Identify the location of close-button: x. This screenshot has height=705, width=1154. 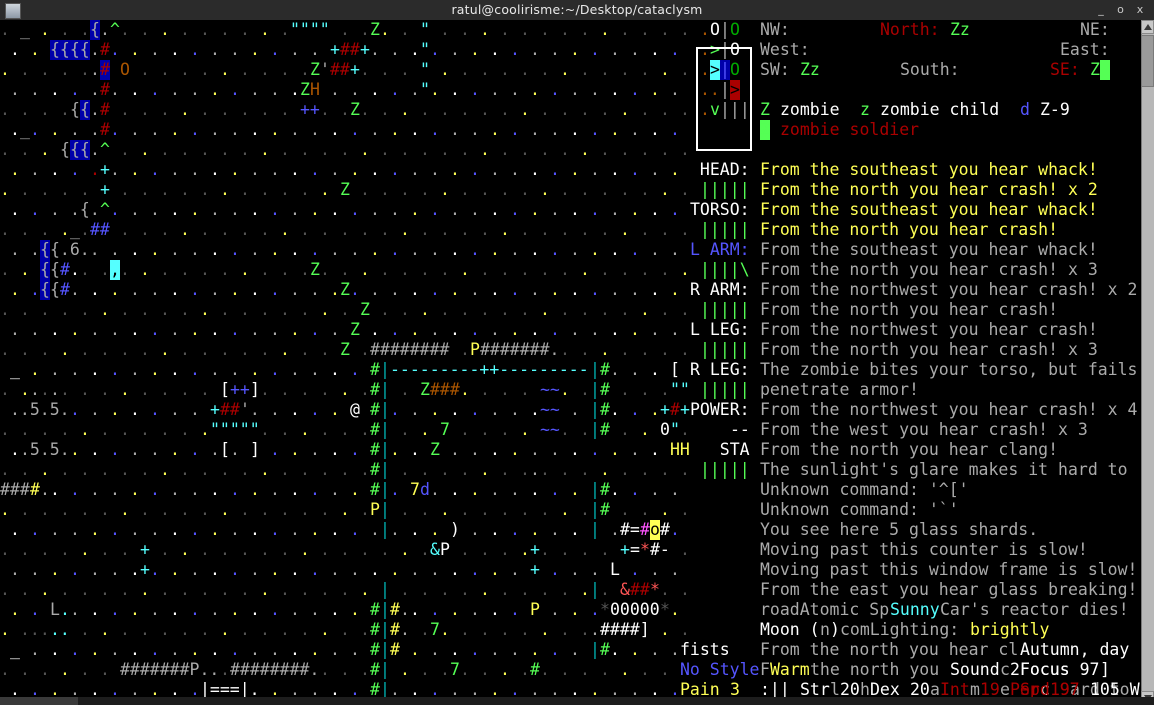
(1140, 10).